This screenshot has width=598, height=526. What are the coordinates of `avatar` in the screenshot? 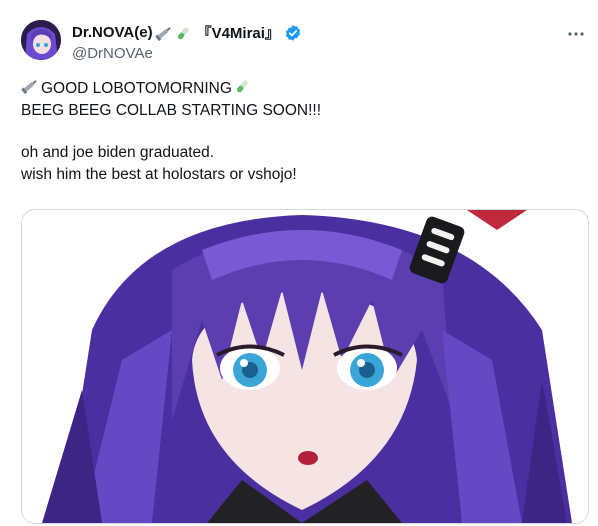 It's located at (41, 40).